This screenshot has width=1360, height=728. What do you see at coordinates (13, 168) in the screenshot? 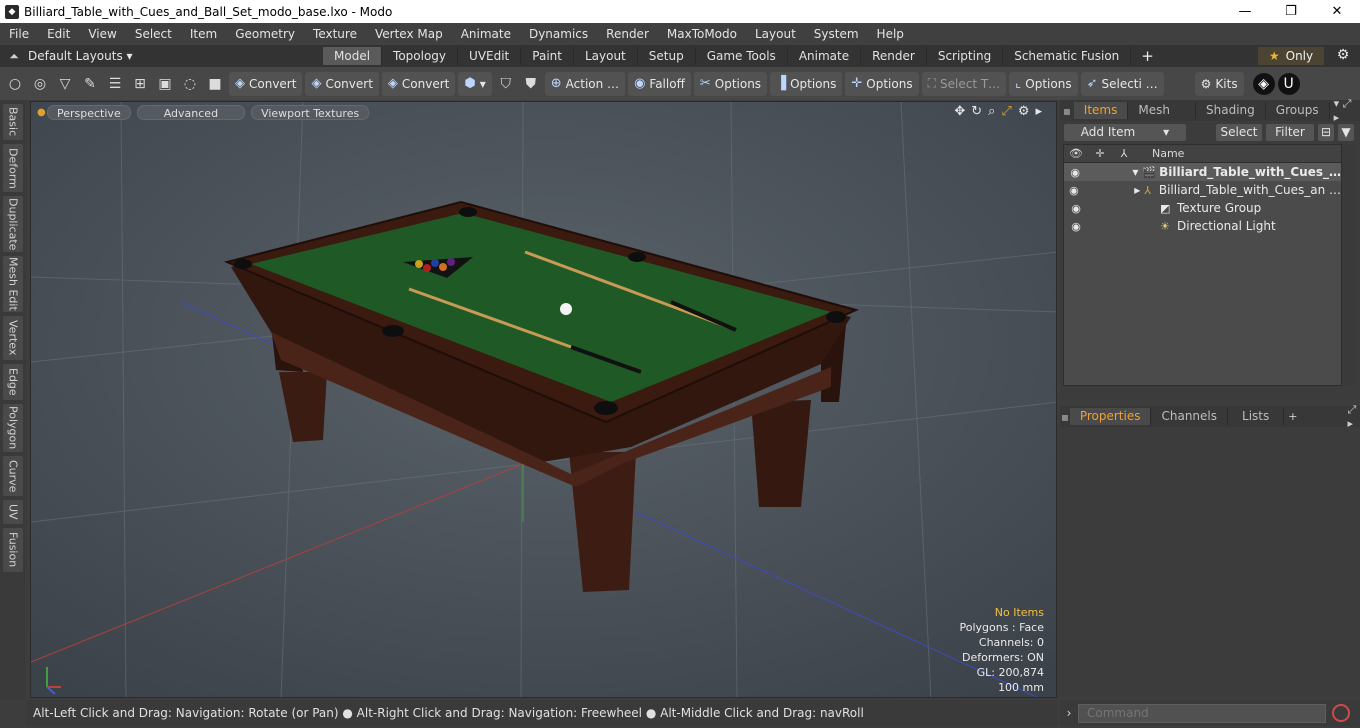
I see `vtab-deform: Deform` at bounding box center [13, 168].